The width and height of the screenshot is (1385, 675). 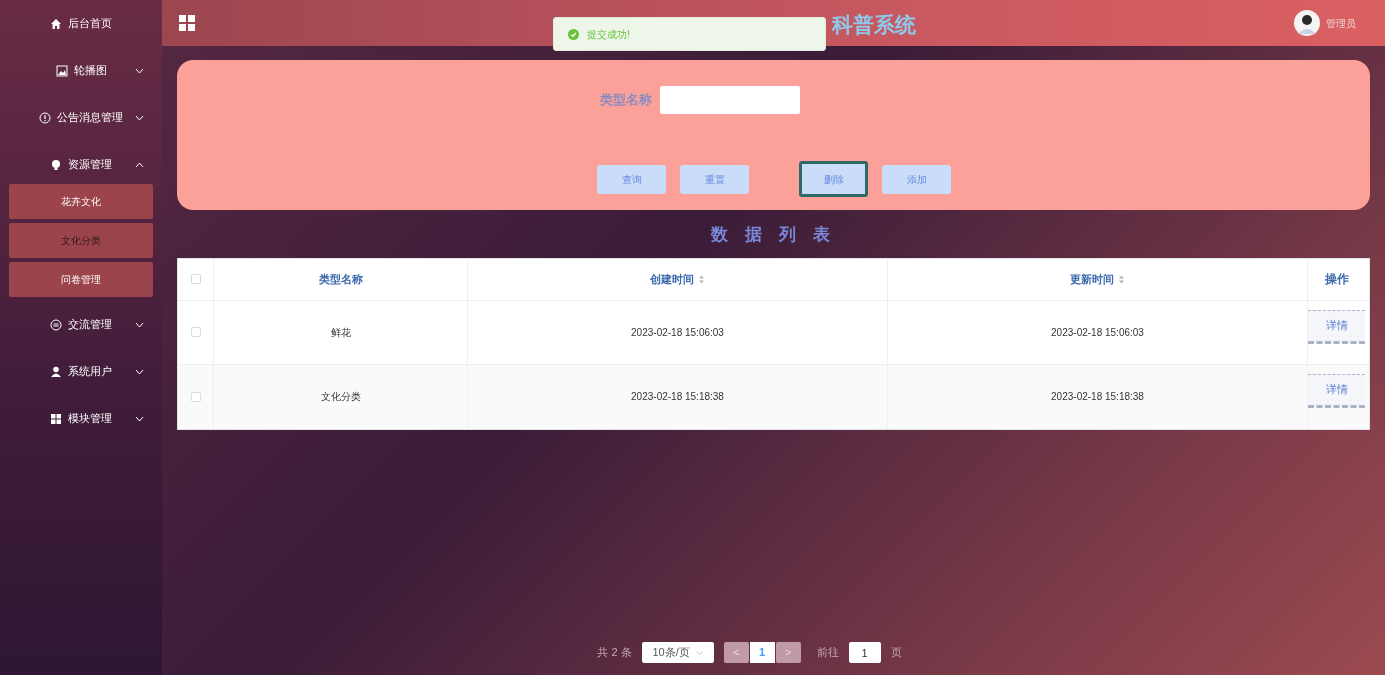 What do you see at coordinates (1092, 279) in the screenshot?
I see `column-header: 更新时间` at bounding box center [1092, 279].